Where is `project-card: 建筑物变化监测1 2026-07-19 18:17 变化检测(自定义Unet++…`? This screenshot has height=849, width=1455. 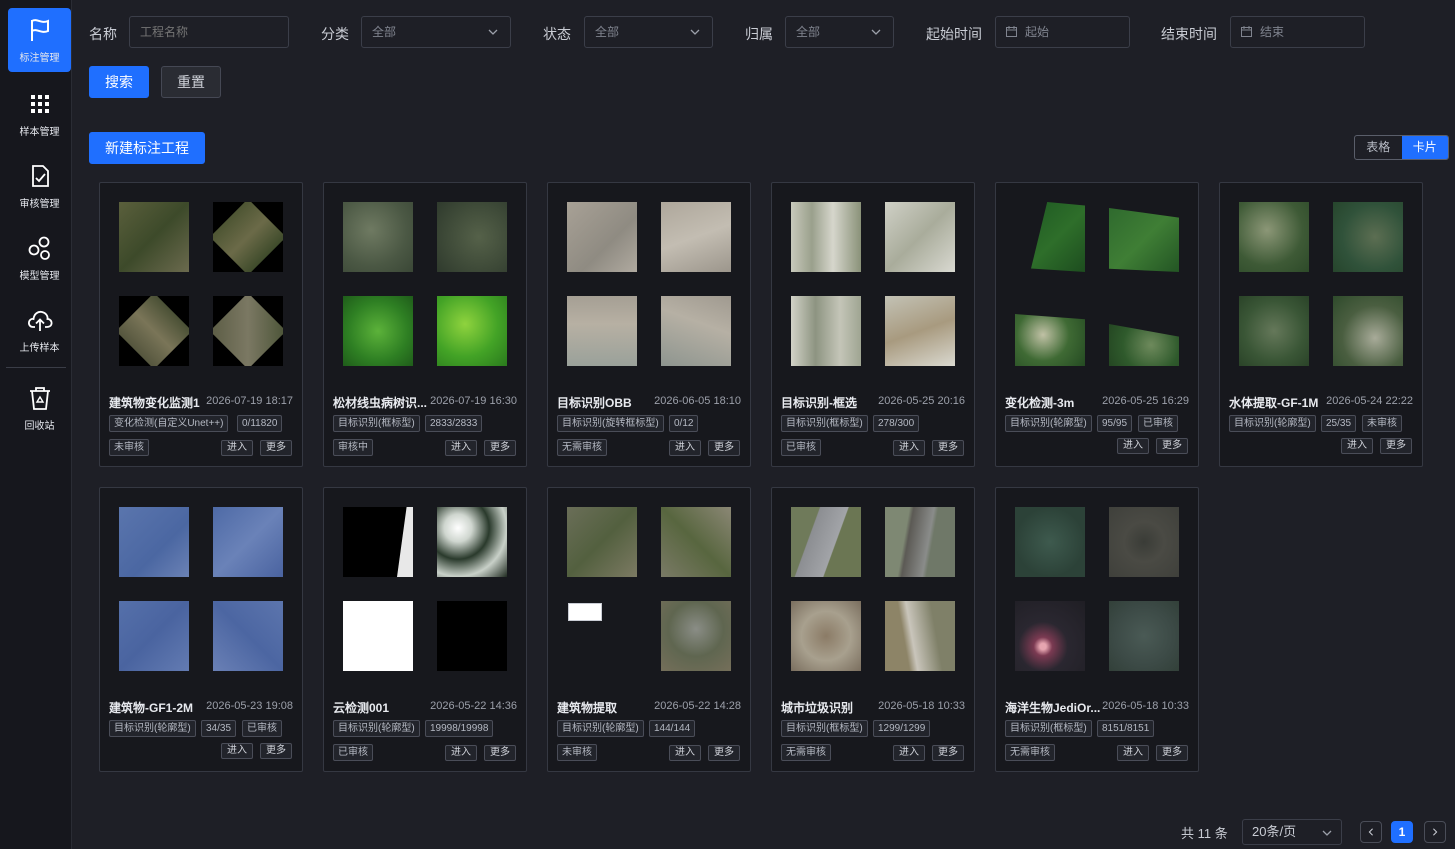
project-card: 建筑物变化监测1 2026-07-19 18:17 变化检测(自定义Unet++… is located at coordinates (201, 324).